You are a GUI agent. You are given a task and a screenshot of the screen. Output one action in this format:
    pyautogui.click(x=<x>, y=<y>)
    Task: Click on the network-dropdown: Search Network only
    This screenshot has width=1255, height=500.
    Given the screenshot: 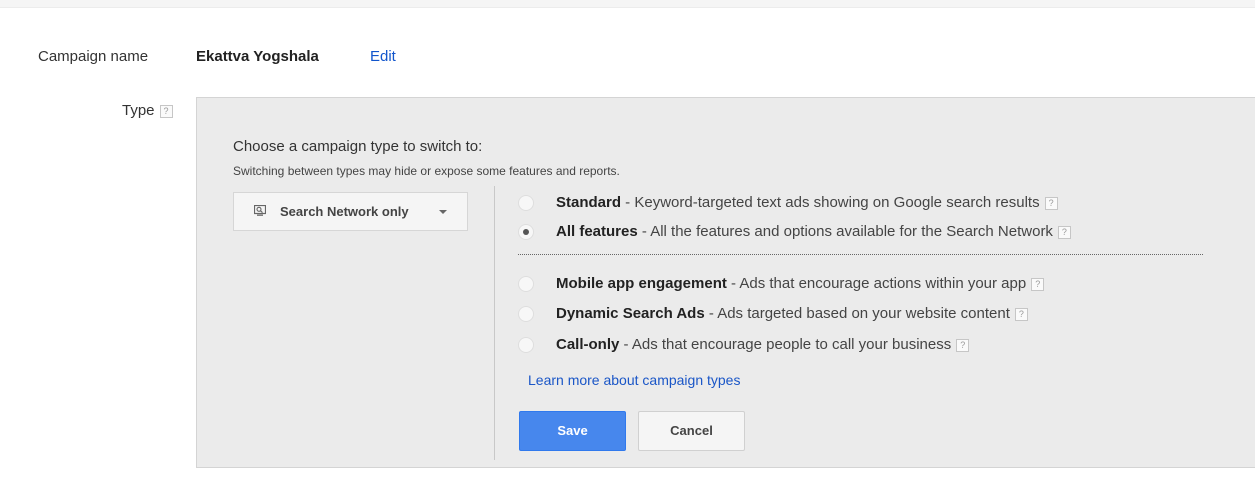 What is the action you would take?
    pyautogui.click(x=350, y=211)
    